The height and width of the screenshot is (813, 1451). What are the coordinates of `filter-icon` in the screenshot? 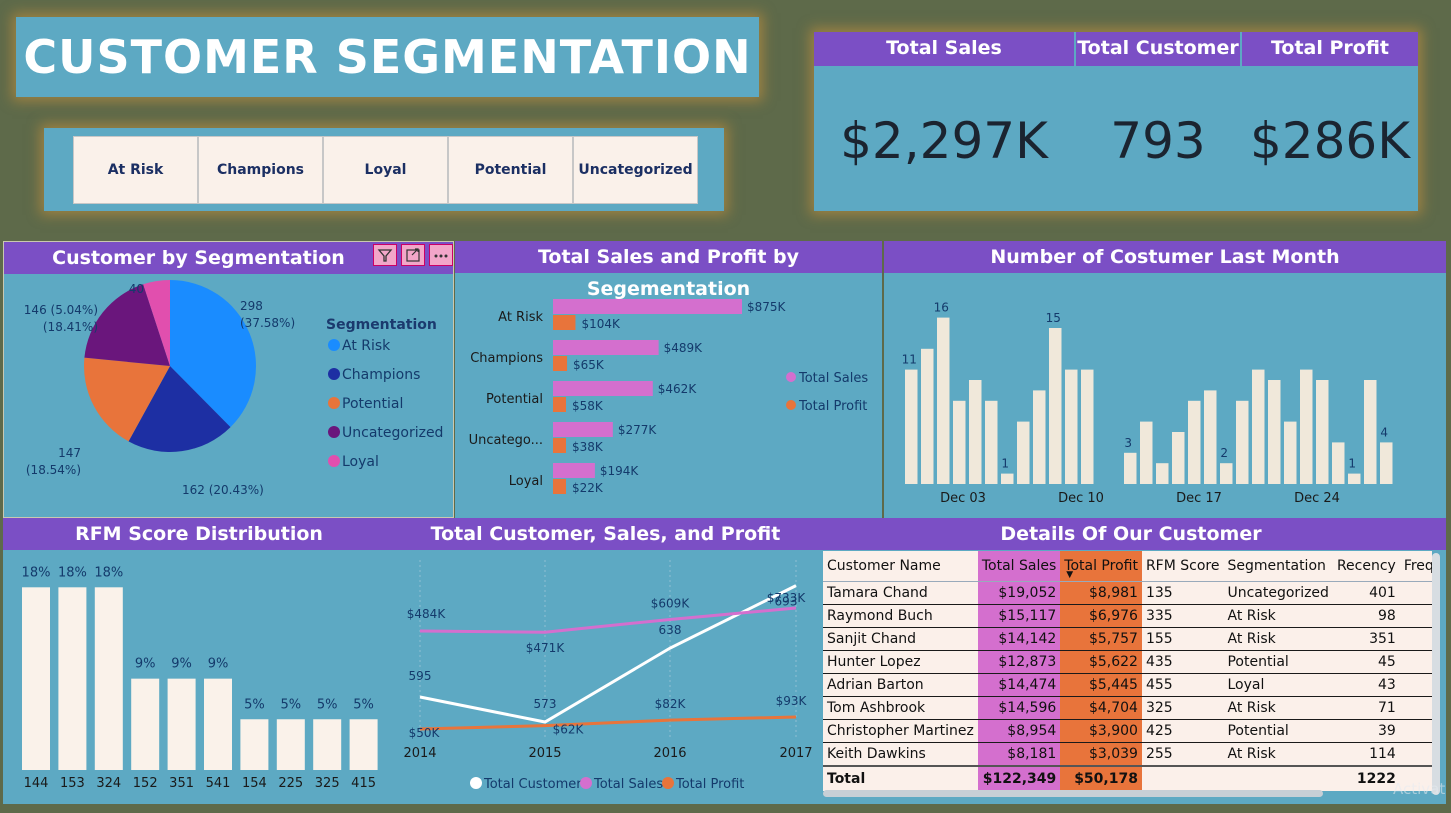 It's located at (385, 255).